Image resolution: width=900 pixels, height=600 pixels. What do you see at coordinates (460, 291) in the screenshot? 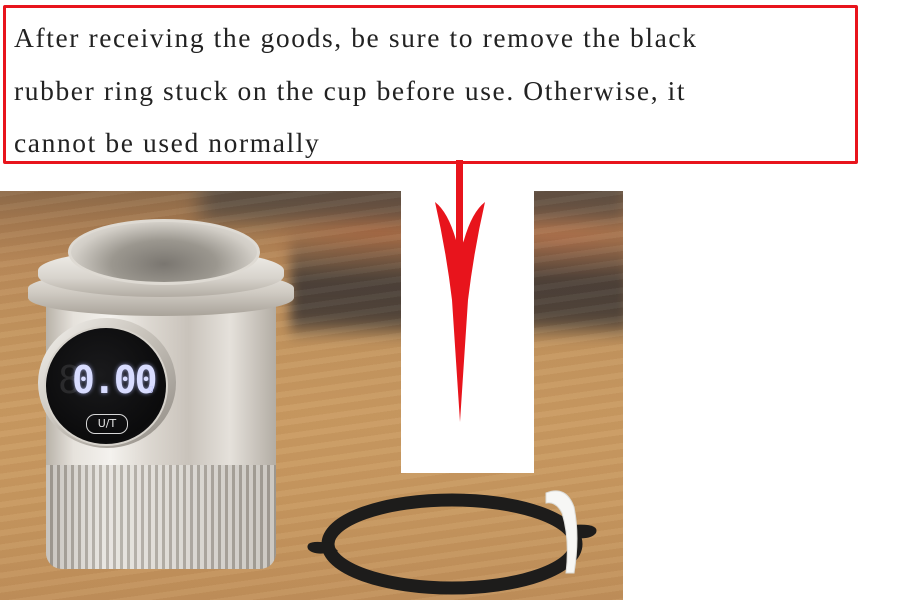
I see `arrow-down-icon` at bounding box center [460, 291].